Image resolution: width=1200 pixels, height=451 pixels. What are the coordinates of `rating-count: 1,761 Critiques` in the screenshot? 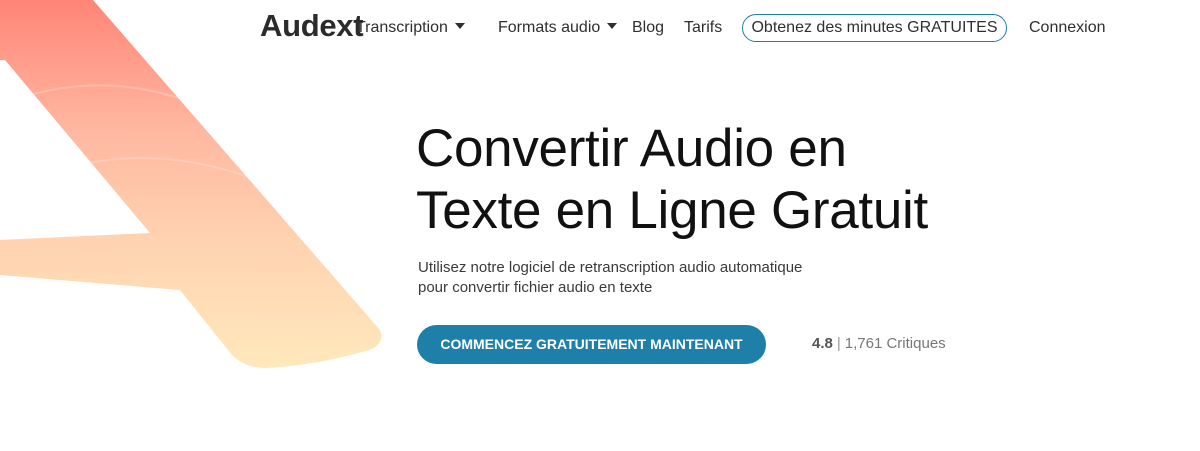 It's located at (895, 343).